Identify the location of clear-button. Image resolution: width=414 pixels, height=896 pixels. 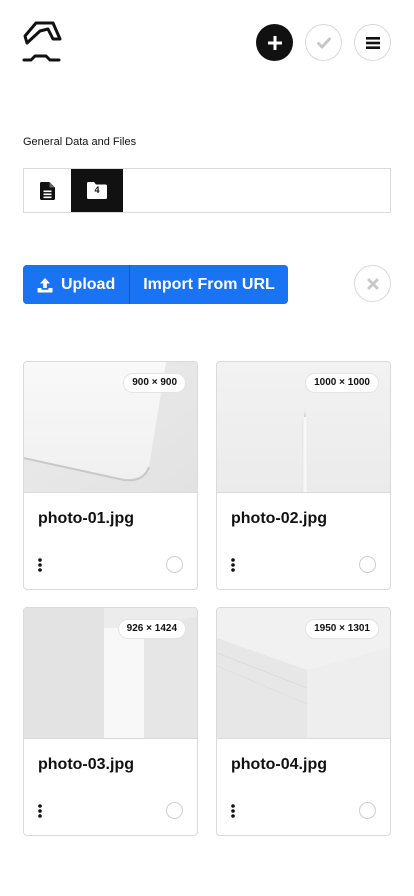
(372, 283).